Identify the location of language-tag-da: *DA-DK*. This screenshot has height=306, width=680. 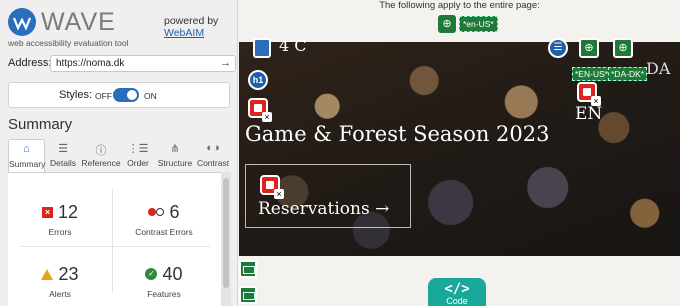
(628, 74).